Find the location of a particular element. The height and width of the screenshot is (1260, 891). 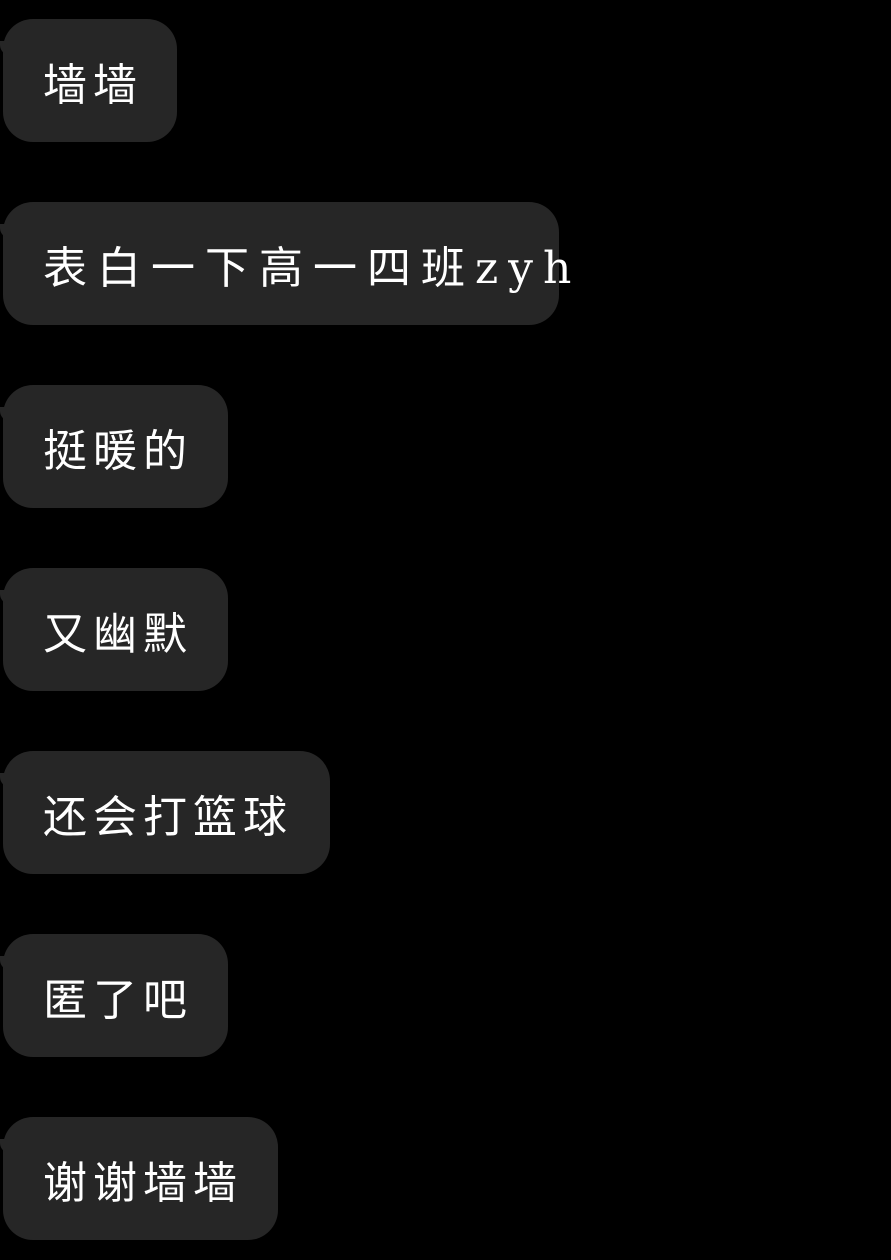

message-bubble: 墙墙 is located at coordinates (88, 80).